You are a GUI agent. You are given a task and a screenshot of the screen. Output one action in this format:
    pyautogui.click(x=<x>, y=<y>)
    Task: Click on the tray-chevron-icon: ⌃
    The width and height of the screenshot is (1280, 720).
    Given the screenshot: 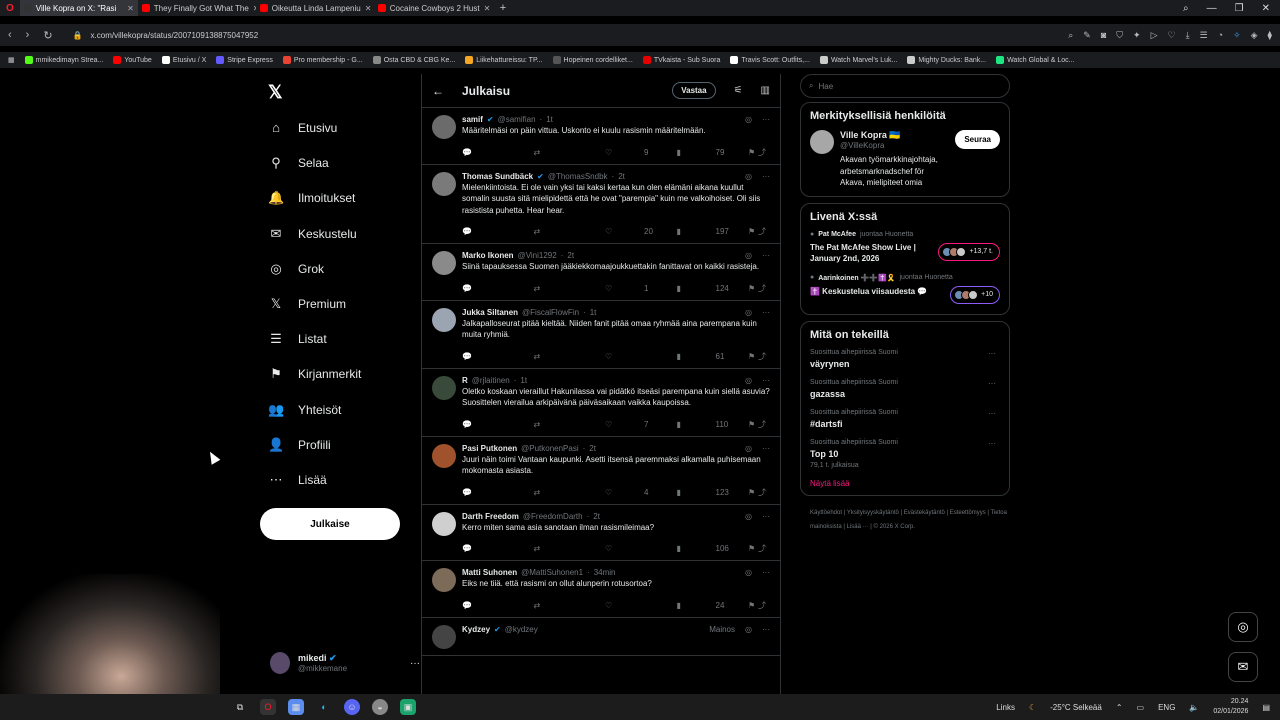 What is the action you would take?
    pyautogui.click(x=1119, y=707)
    